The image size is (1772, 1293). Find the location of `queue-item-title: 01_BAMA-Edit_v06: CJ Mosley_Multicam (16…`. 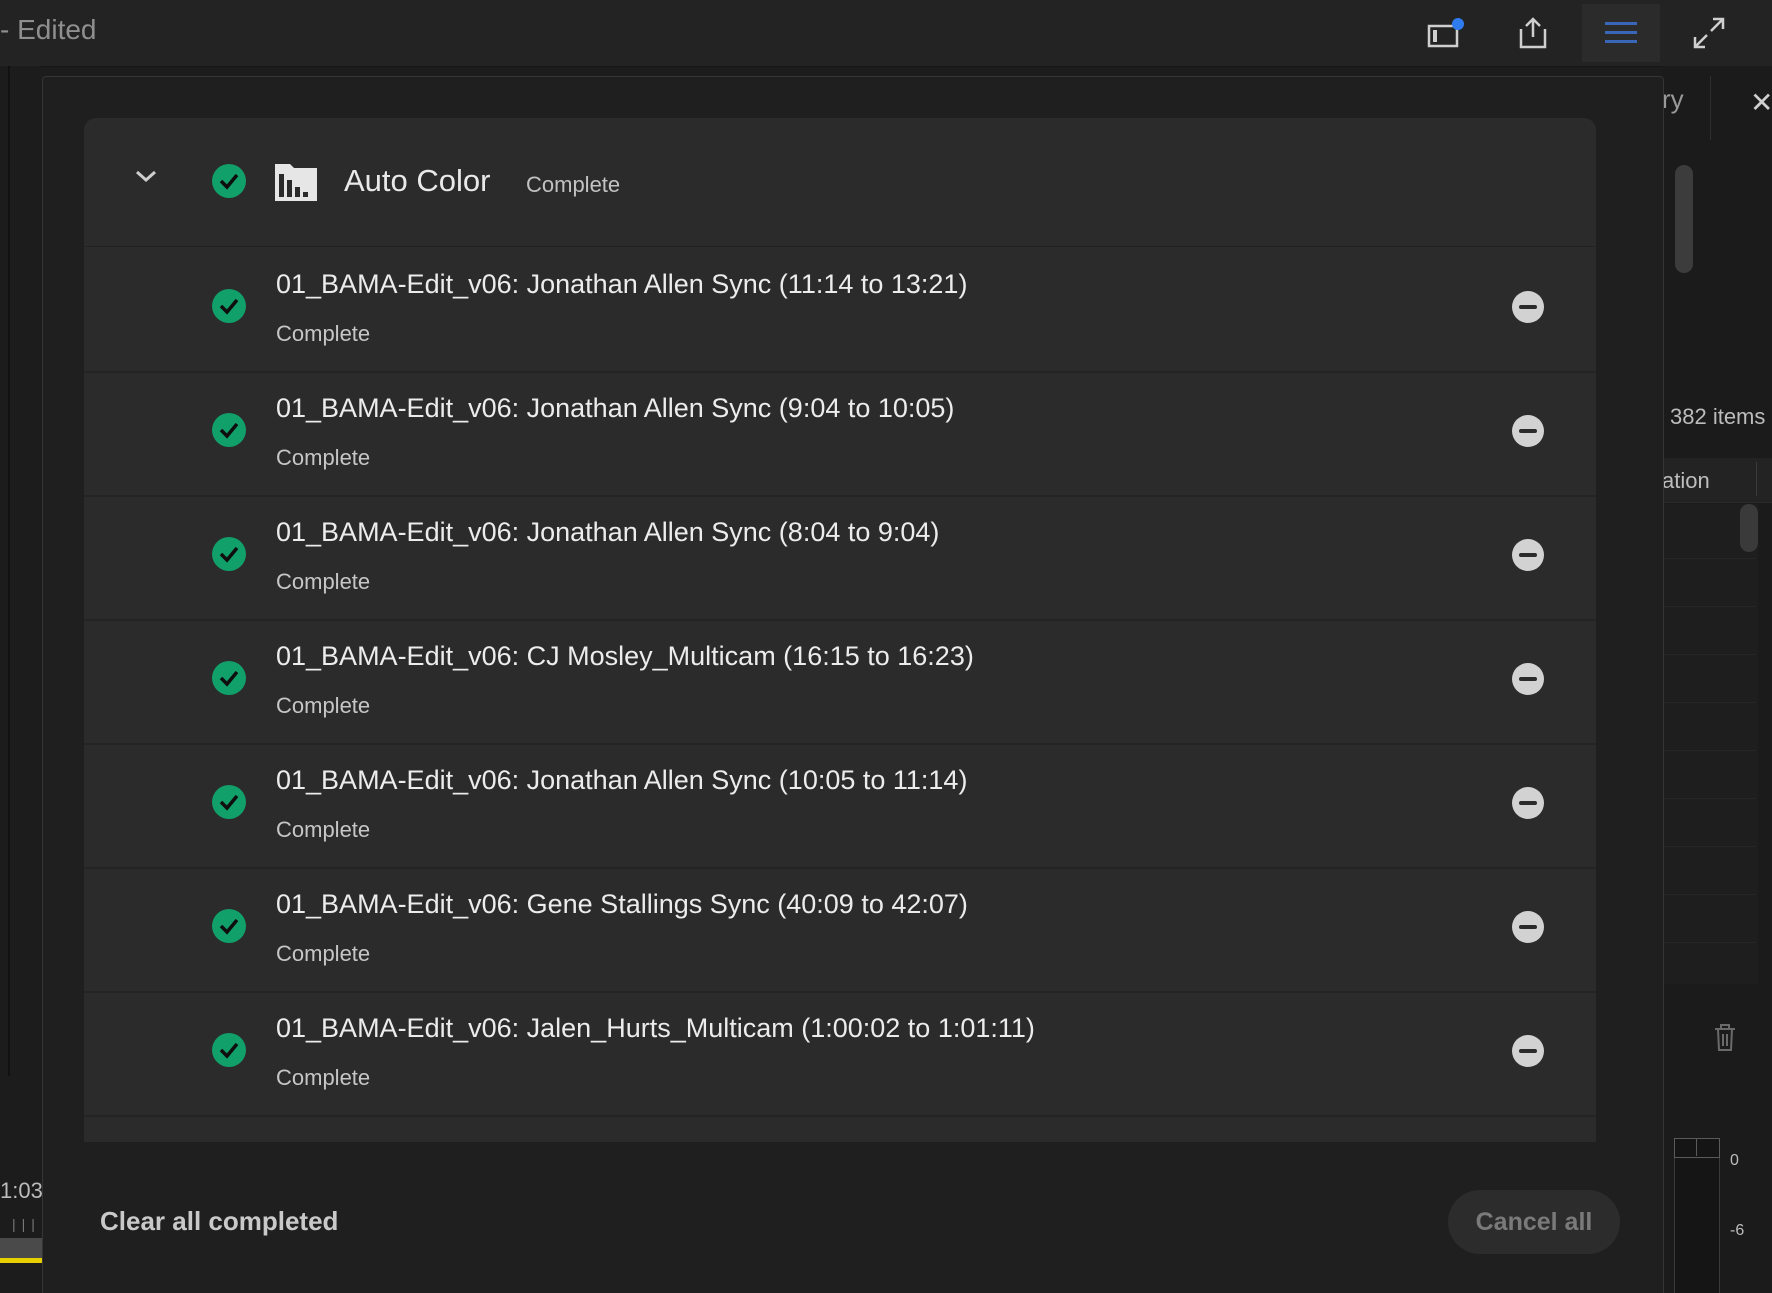

queue-item-title: 01_BAMA-Edit_v06: CJ Mosley_Multicam (16… is located at coordinates (625, 656).